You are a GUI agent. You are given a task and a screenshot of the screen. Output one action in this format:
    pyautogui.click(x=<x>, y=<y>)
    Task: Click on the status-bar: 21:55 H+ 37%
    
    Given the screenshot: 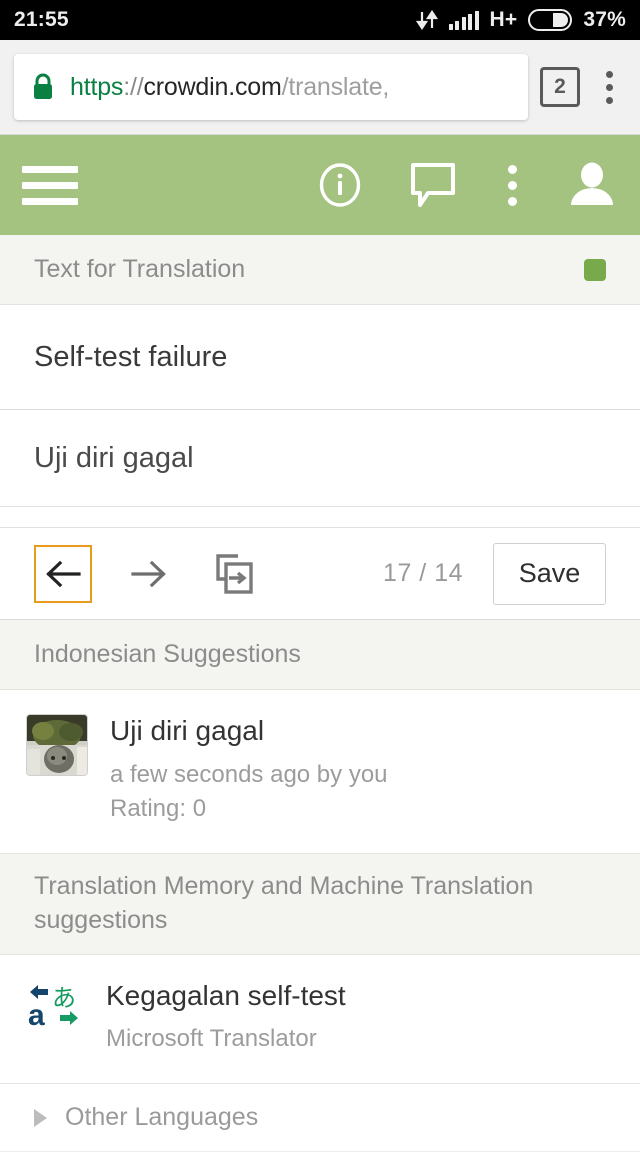 What is the action you would take?
    pyautogui.click(x=320, y=20)
    